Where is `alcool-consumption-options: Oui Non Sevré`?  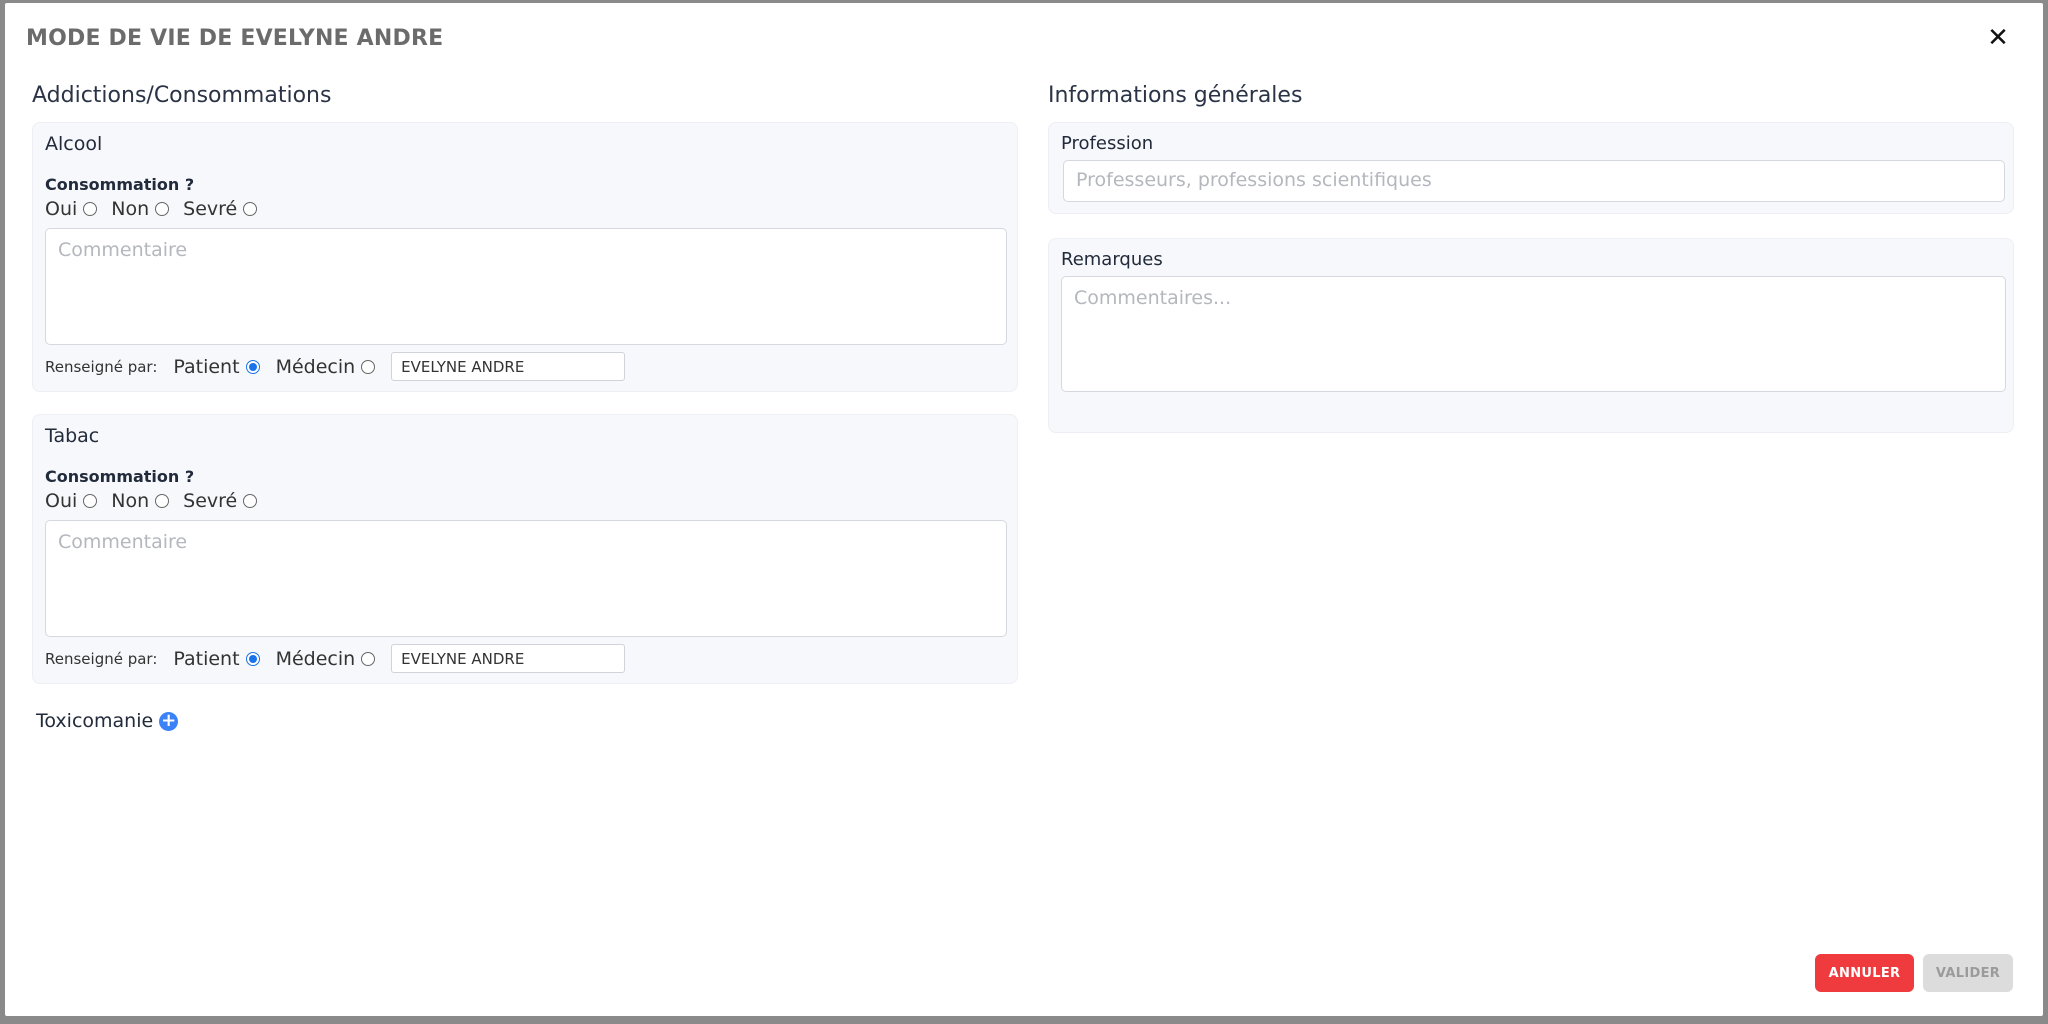 alcool-consumption-options: Oui Non Sevré is located at coordinates (158, 209).